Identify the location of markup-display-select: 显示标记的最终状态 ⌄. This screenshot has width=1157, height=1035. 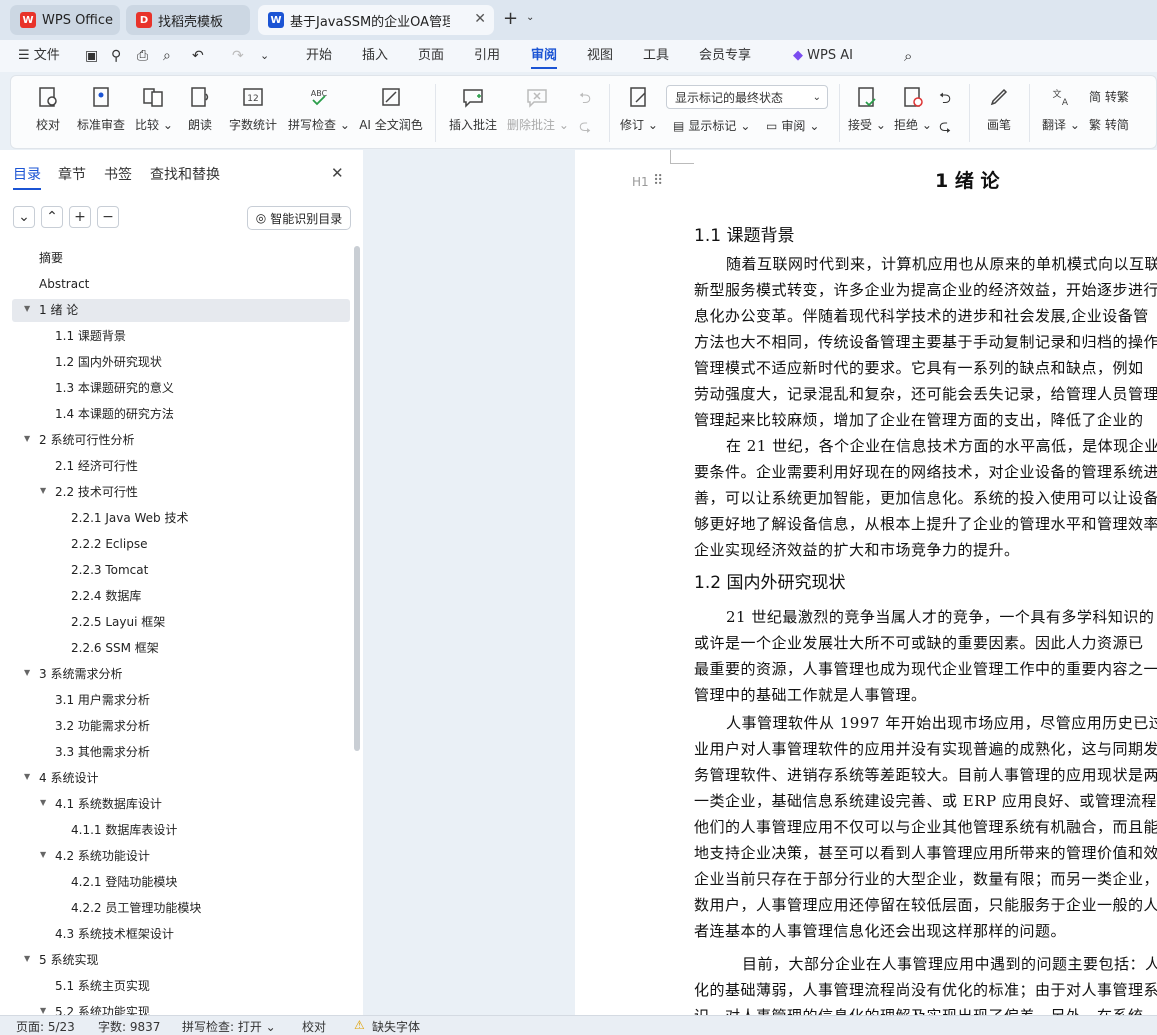
(747, 97).